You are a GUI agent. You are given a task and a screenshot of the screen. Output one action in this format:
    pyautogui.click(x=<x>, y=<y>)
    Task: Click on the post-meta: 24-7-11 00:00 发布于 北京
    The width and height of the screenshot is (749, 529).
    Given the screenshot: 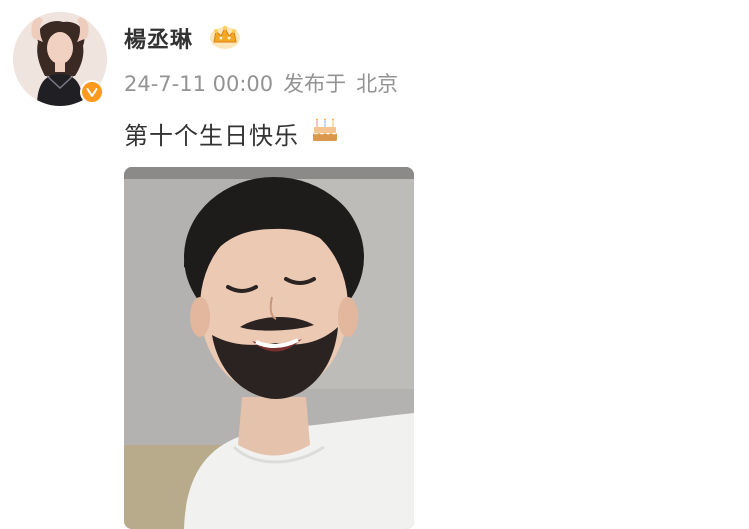 What is the action you would take?
    pyautogui.click(x=261, y=83)
    